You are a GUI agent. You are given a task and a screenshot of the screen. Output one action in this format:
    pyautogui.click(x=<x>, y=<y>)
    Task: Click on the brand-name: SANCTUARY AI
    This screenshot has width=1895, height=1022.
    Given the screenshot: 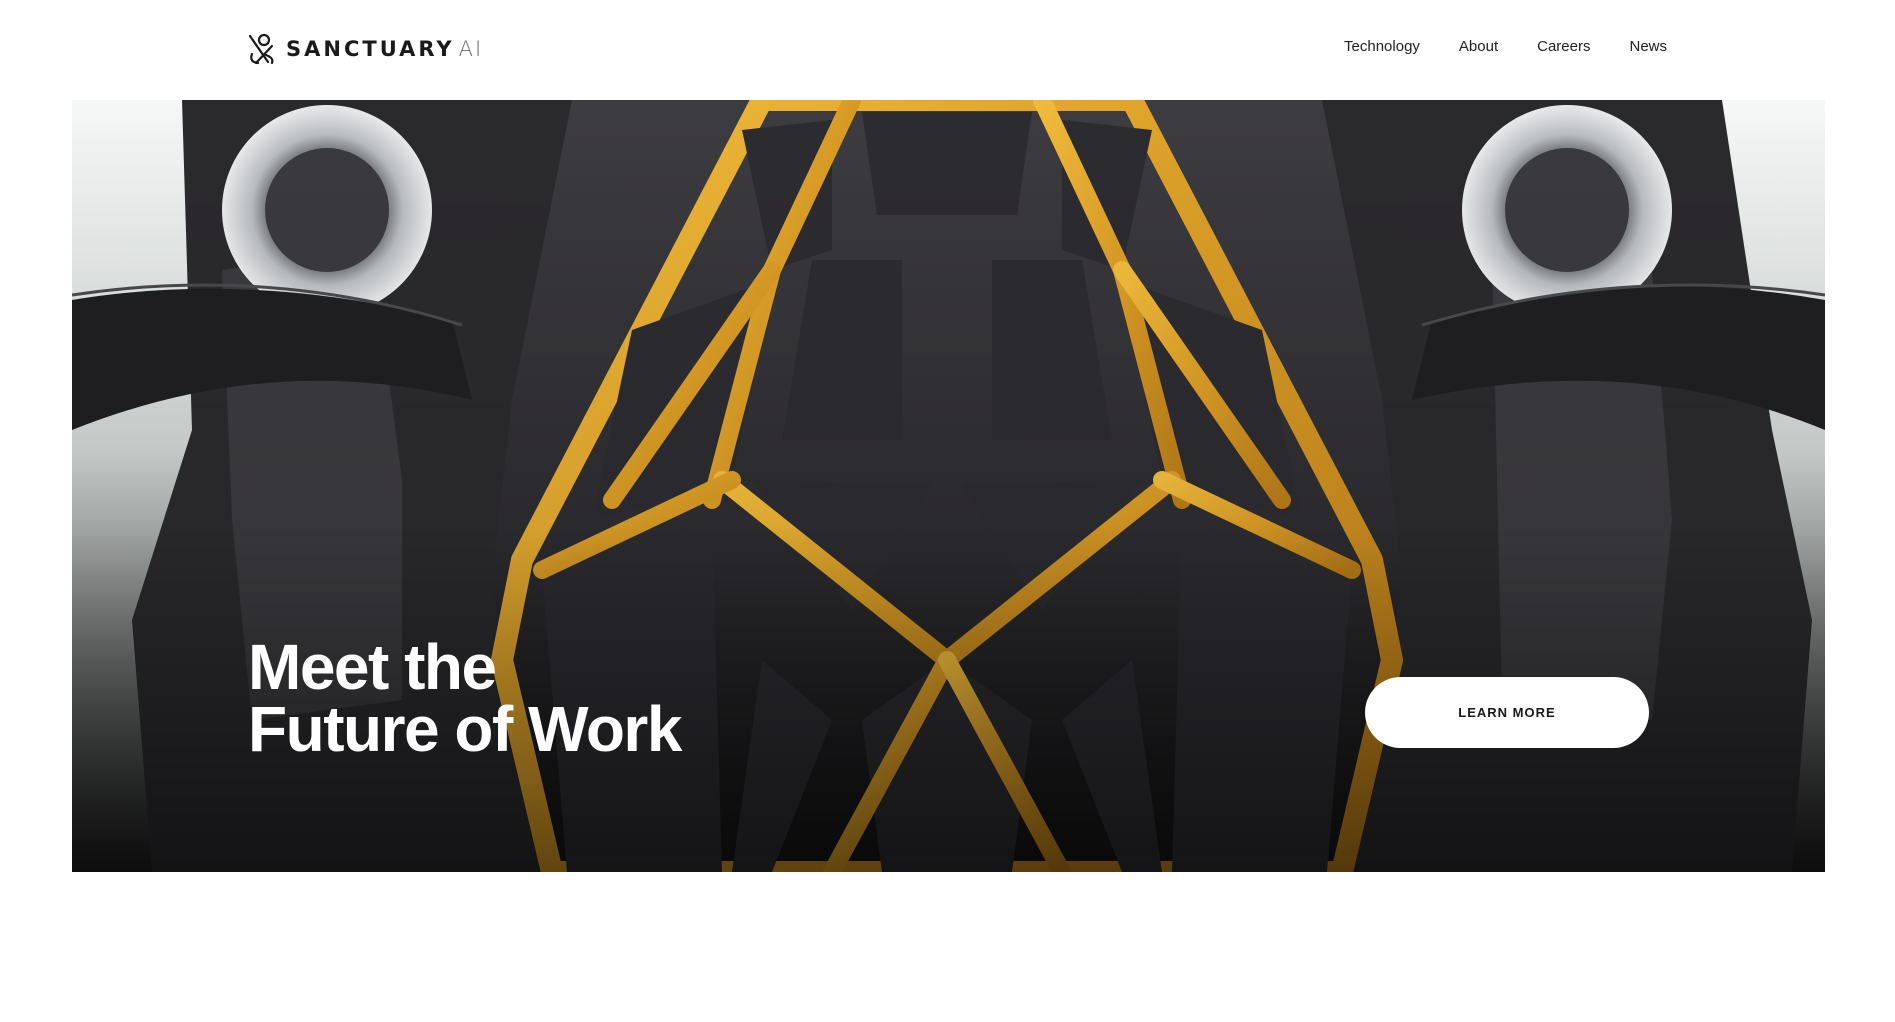 What is the action you would take?
    pyautogui.click(x=385, y=49)
    